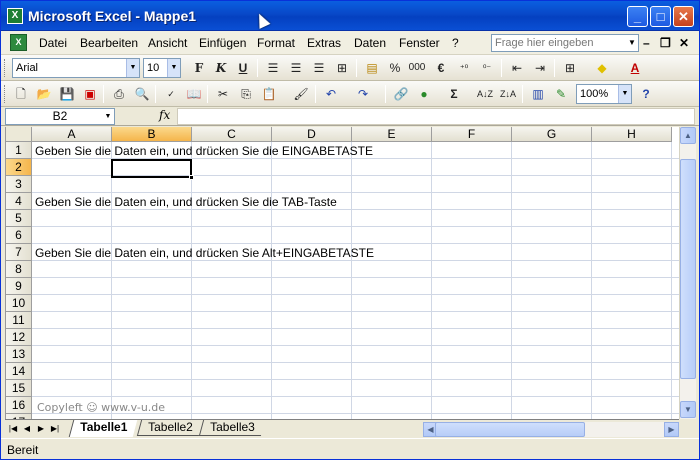 This screenshot has height=460, width=700. Describe the element at coordinates (223, 94) in the screenshot. I see `cut-icon: ✂` at that location.